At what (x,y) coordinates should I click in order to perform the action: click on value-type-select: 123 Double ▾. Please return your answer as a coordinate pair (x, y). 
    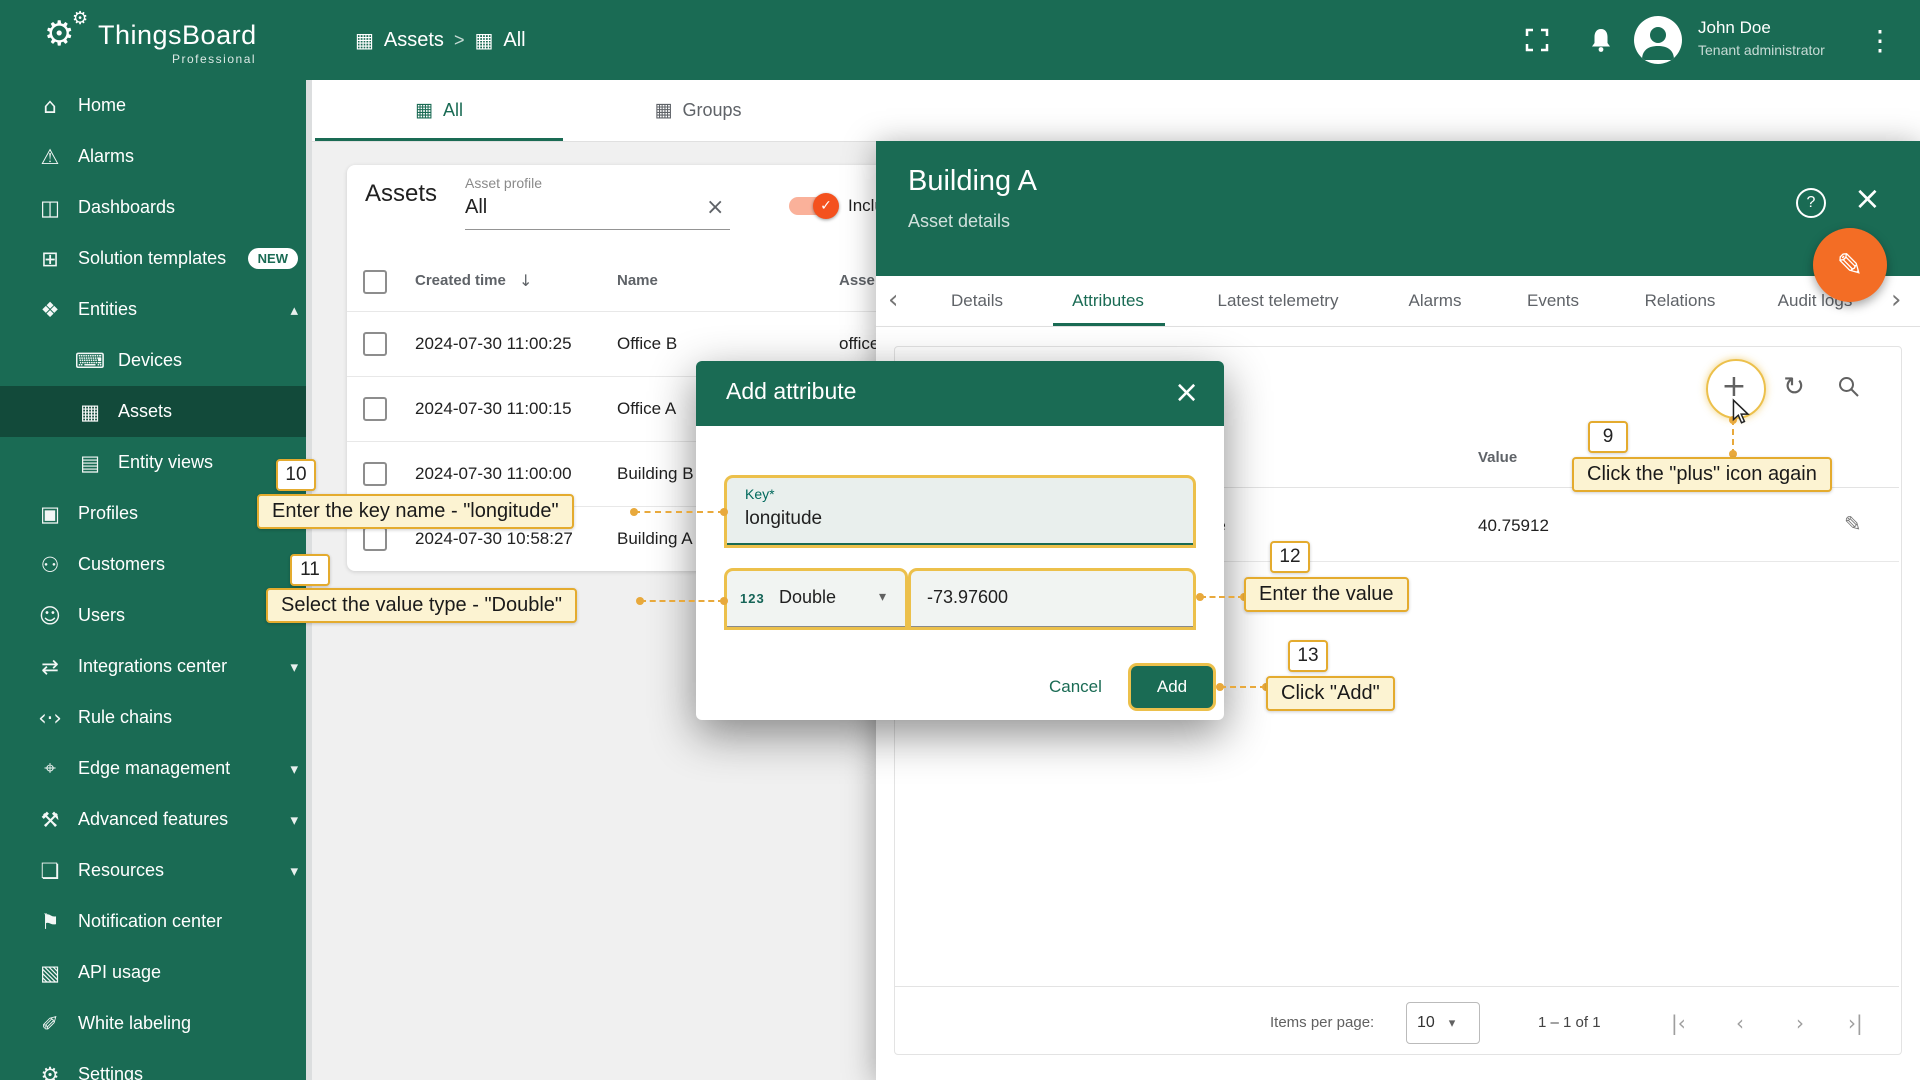
    Looking at the image, I should click on (816, 599).